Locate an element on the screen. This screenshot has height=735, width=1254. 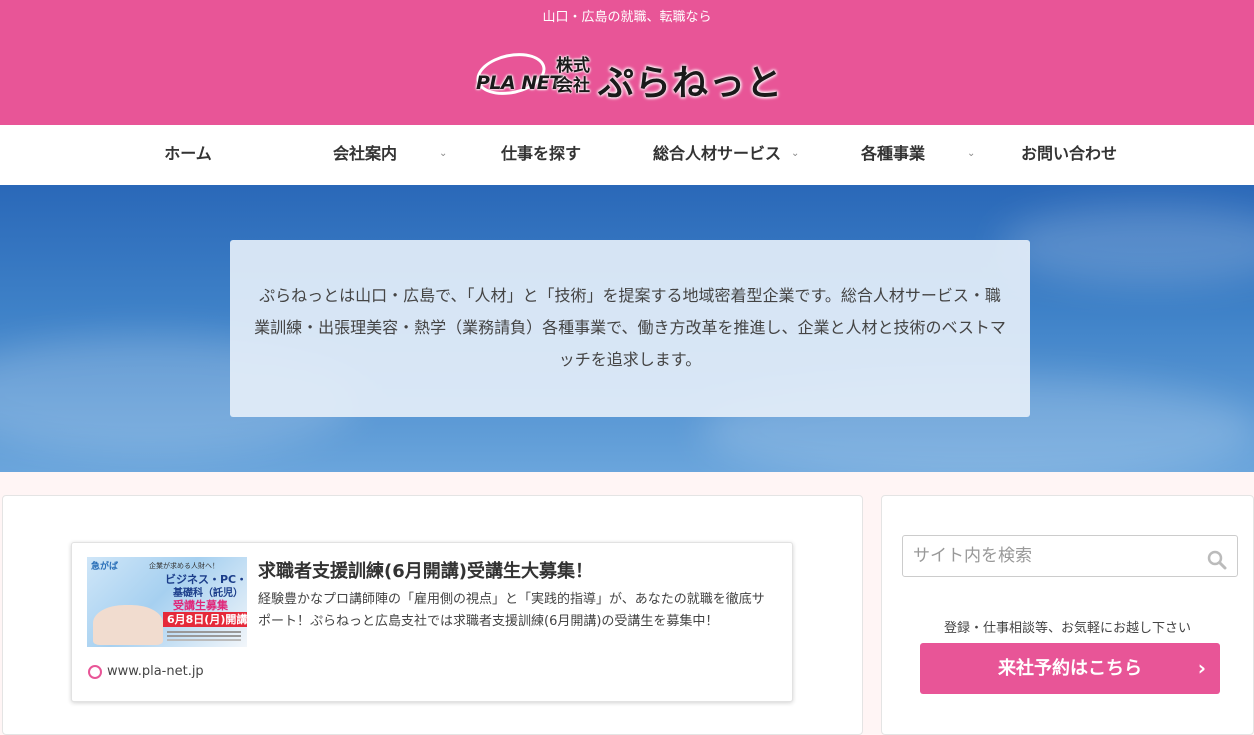
search-input is located at coordinates (1048, 556).